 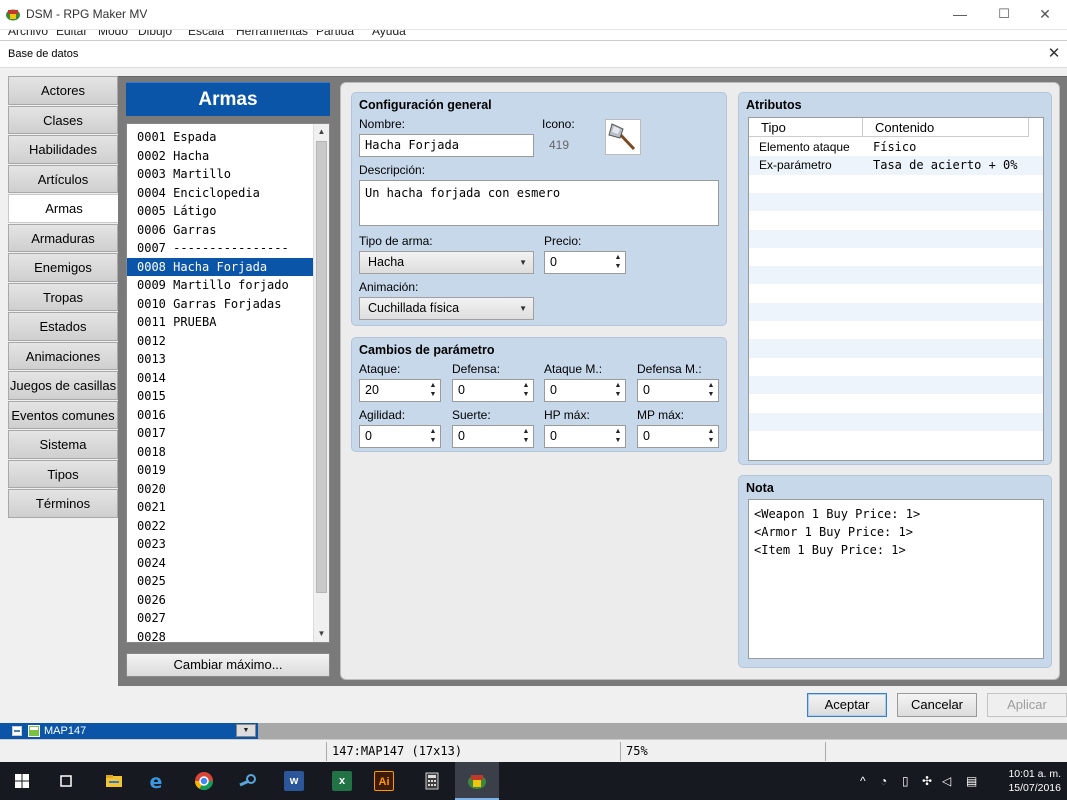 What do you see at coordinates (321, 634) in the screenshot?
I see `scroll-down-icon: ▼` at bounding box center [321, 634].